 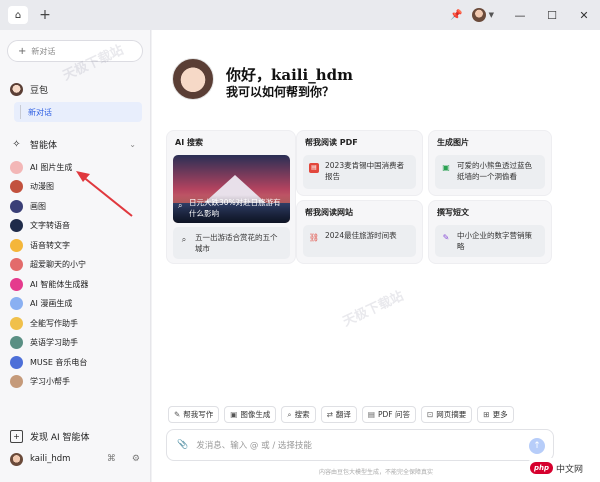 What do you see at coordinates (393, 414) in the screenshot?
I see `tool-label: PDF 问答` at bounding box center [393, 414].